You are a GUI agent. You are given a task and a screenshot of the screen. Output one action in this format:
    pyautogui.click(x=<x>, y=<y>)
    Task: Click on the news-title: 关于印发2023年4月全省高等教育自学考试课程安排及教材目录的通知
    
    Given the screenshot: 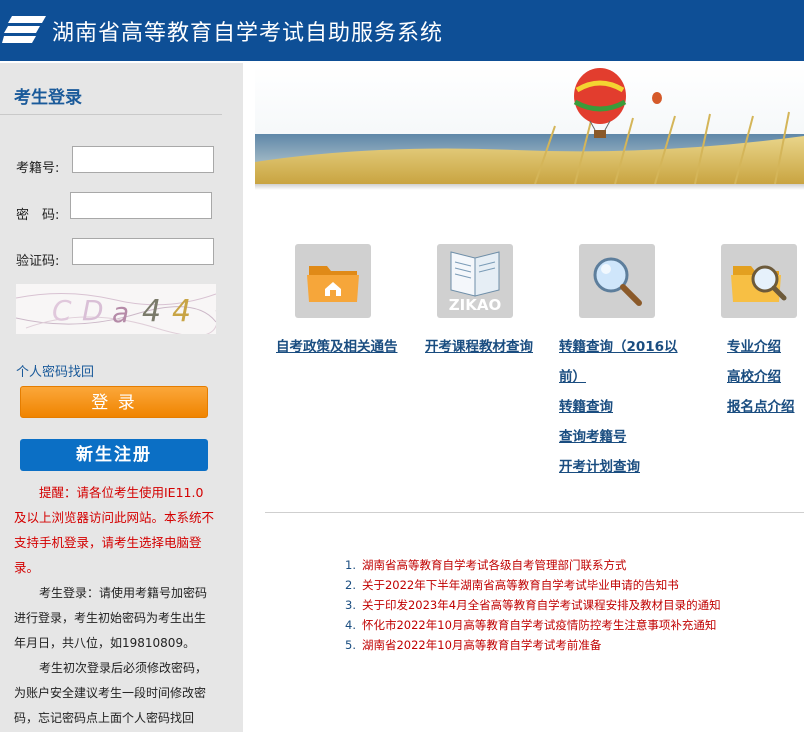 What is the action you would take?
    pyautogui.click(x=541, y=605)
    